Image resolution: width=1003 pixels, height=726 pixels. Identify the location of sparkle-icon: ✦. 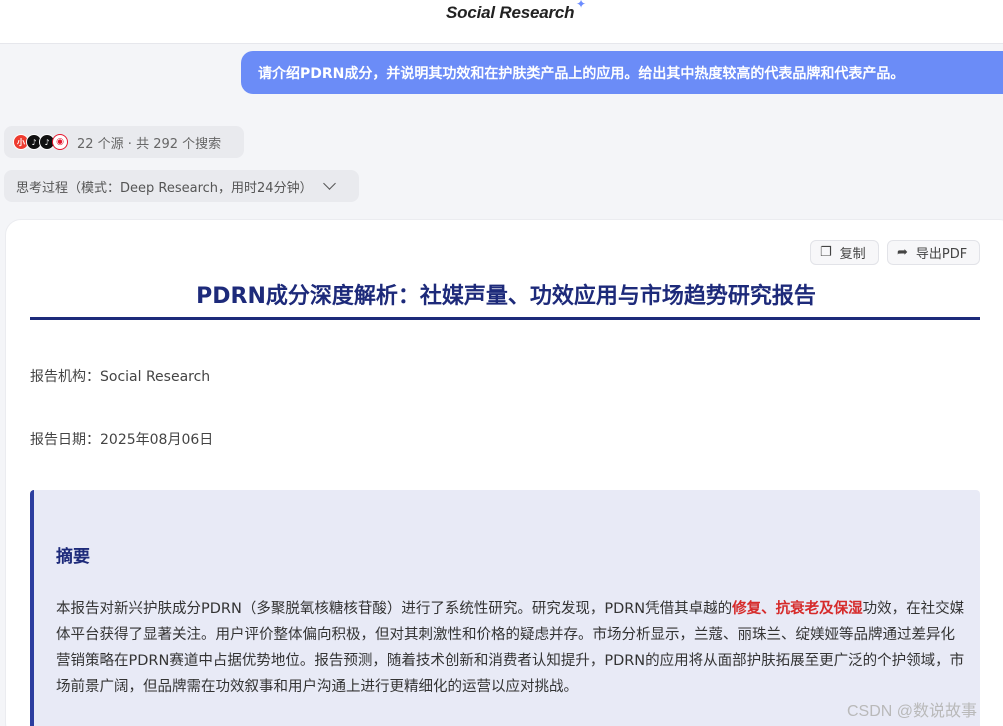
(581, 5).